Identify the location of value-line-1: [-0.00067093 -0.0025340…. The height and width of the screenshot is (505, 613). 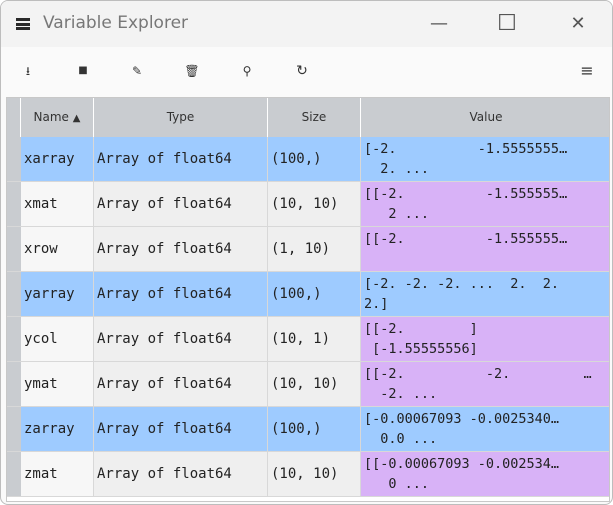
(462, 419).